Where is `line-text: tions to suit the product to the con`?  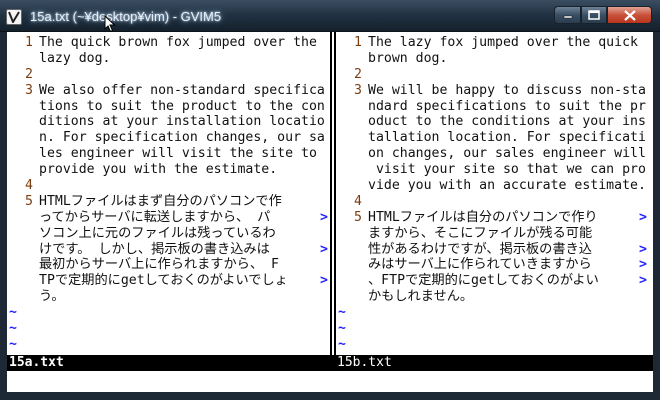 line-text: tions to suit the product to the con is located at coordinates (182, 106).